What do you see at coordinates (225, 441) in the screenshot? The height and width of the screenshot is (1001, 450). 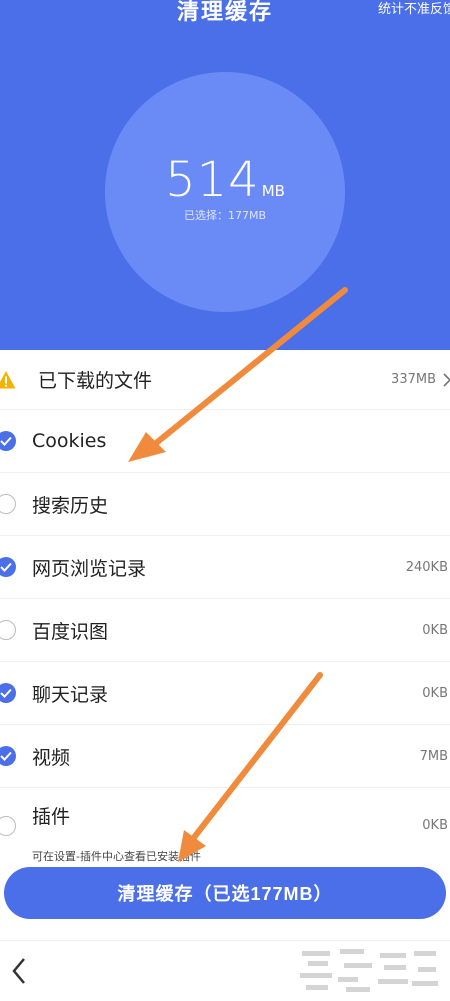 I see `list-item-cookies: Cookies` at bounding box center [225, 441].